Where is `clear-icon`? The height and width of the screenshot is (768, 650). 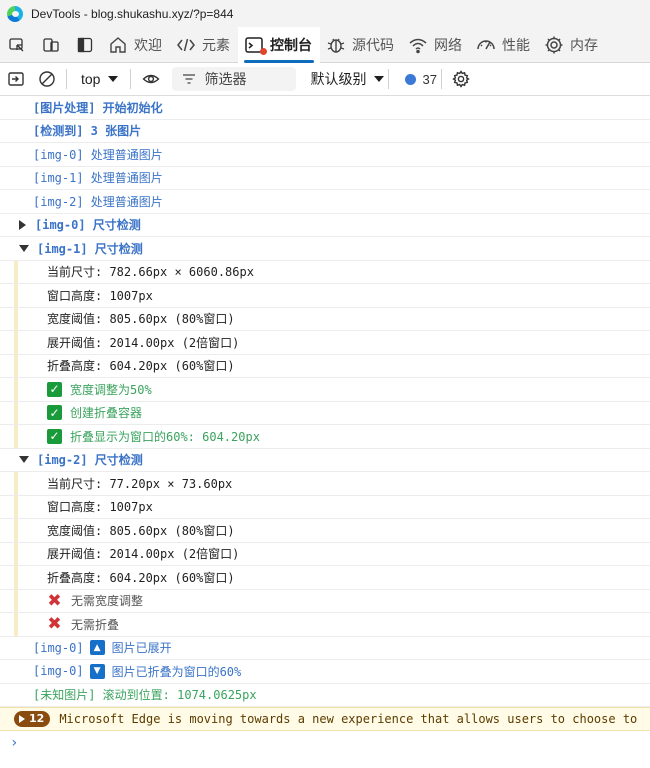
clear-icon is located at coordinates (46, 79).